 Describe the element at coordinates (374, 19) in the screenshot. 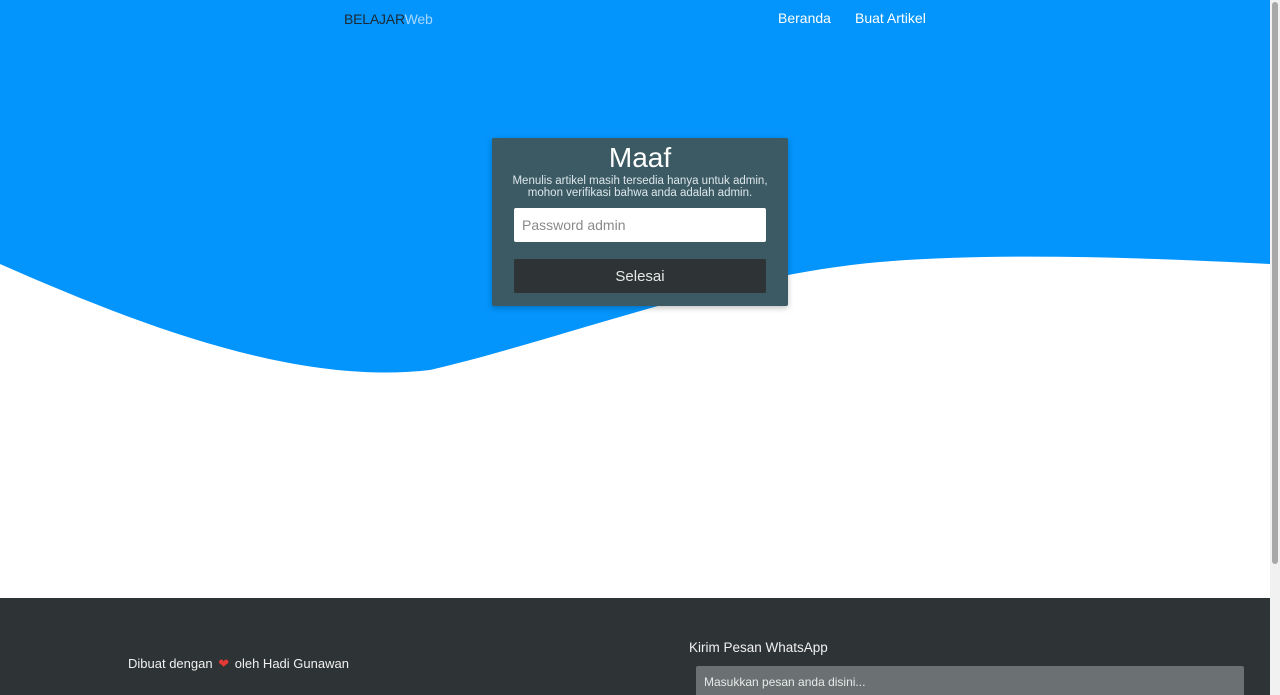

I see `brand-logo-part1: BELAJAR` at that location.